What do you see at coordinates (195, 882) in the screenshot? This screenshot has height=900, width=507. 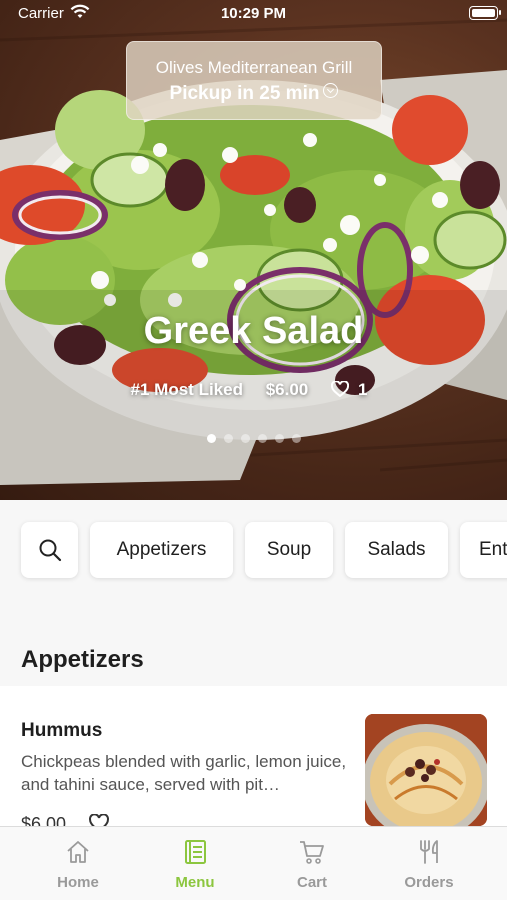 I see `tab-menu-label: Menu` at bounding box center [195, 882].